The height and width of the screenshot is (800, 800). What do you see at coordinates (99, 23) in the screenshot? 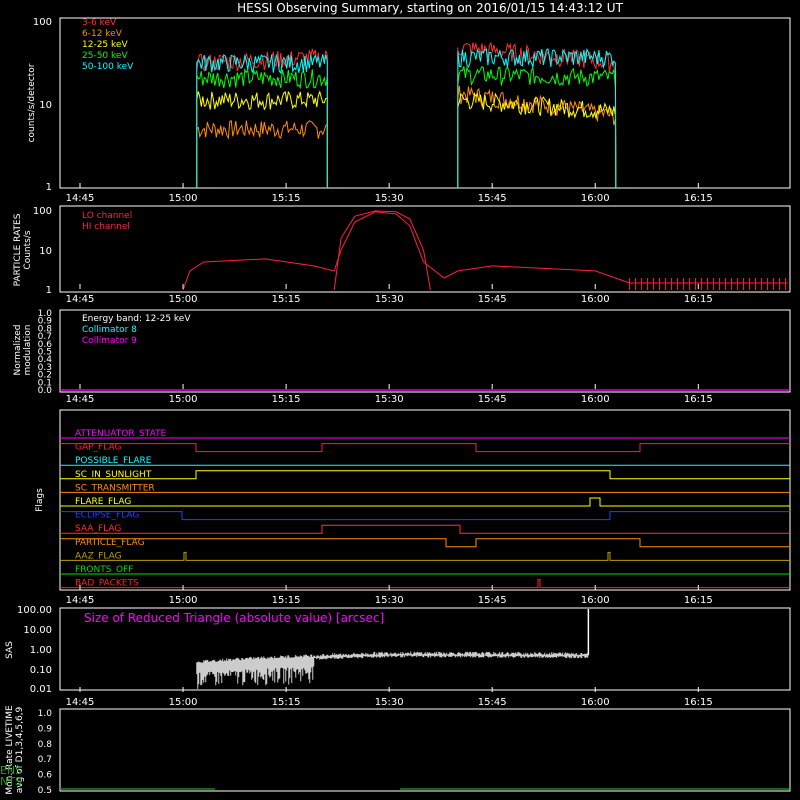
I see `legend-3-6: 3-6 keV` at bounding box center [99, 23].